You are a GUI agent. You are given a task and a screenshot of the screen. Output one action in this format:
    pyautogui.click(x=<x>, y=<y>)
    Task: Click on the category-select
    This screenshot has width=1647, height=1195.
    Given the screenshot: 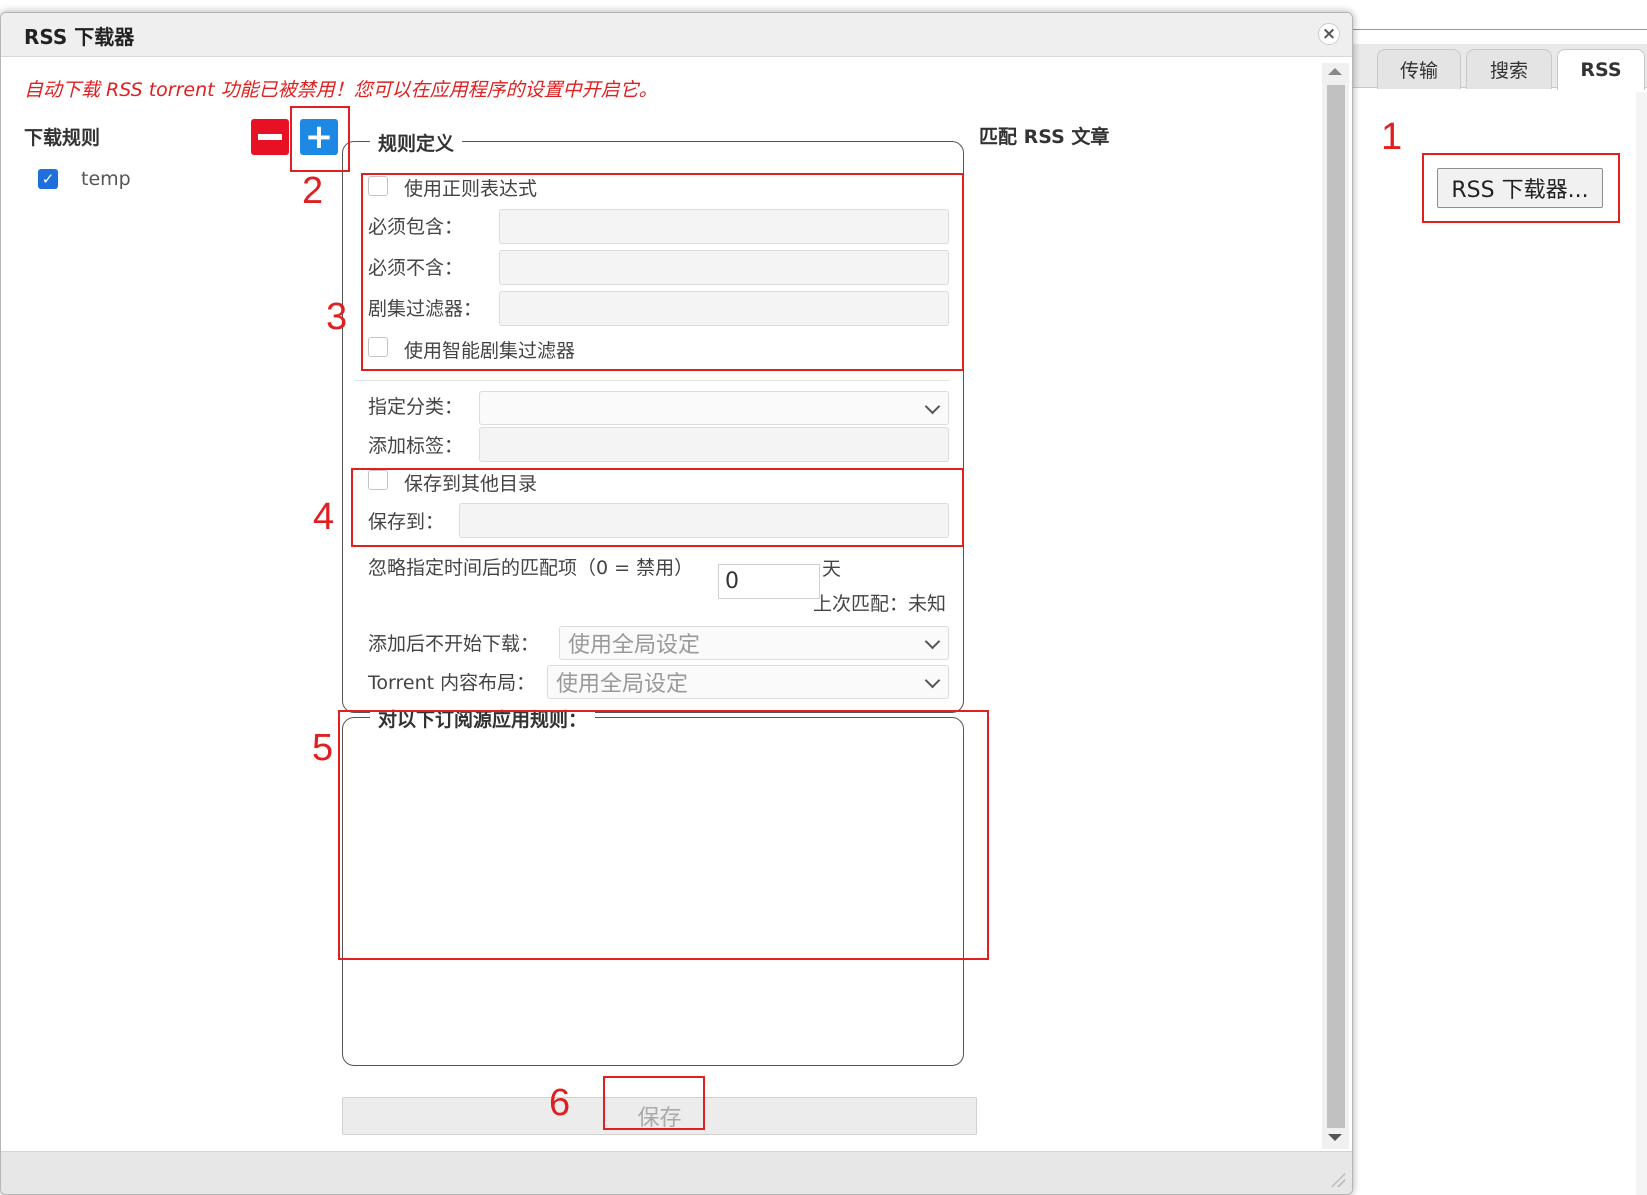 What is the action you would take?
    pyautogui.click(x=714, y=408)
    